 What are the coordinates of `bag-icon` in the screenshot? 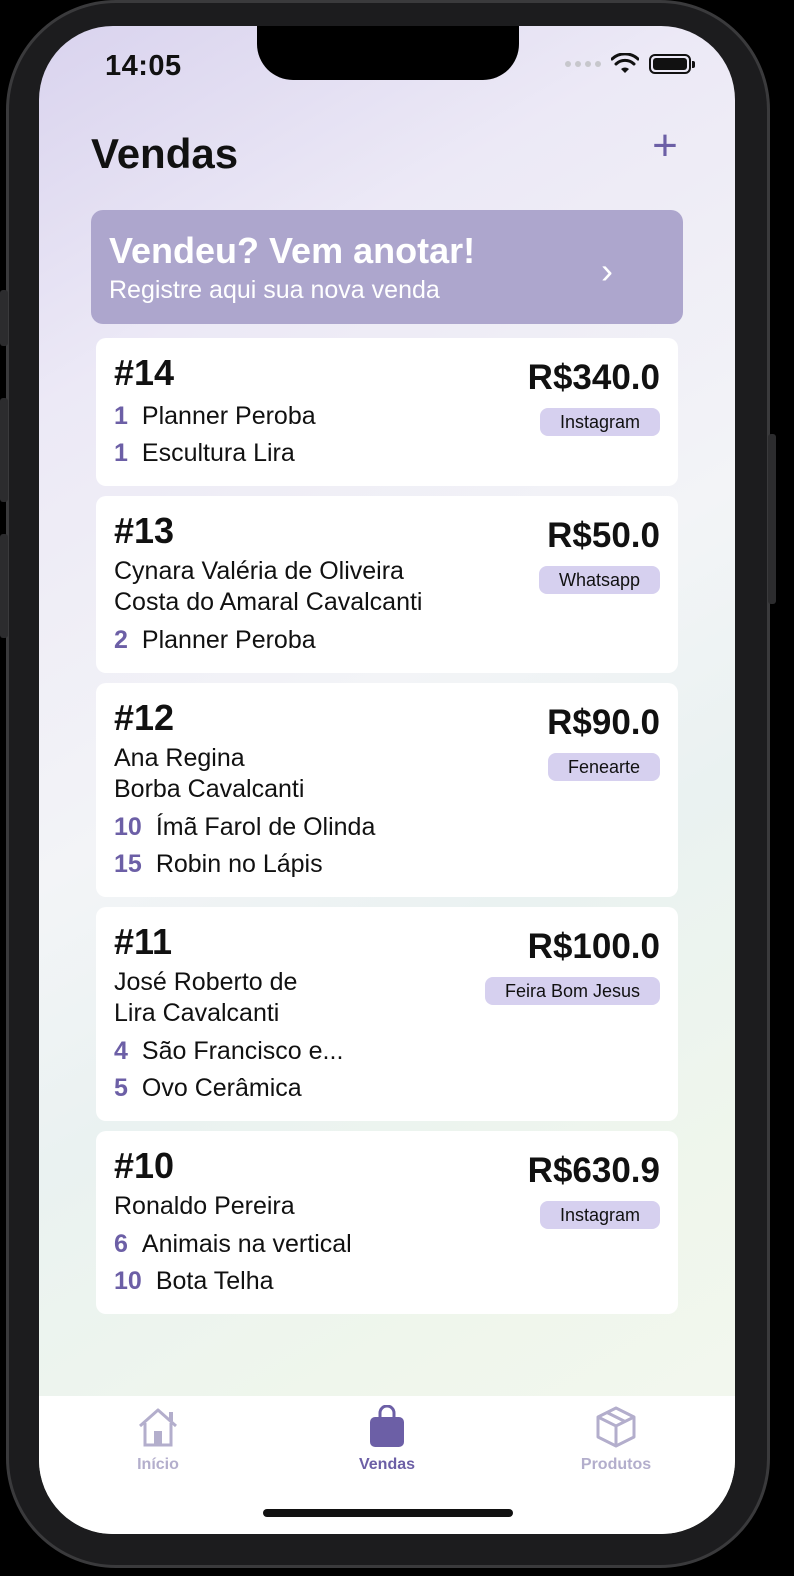 It's located at (387, 1427).